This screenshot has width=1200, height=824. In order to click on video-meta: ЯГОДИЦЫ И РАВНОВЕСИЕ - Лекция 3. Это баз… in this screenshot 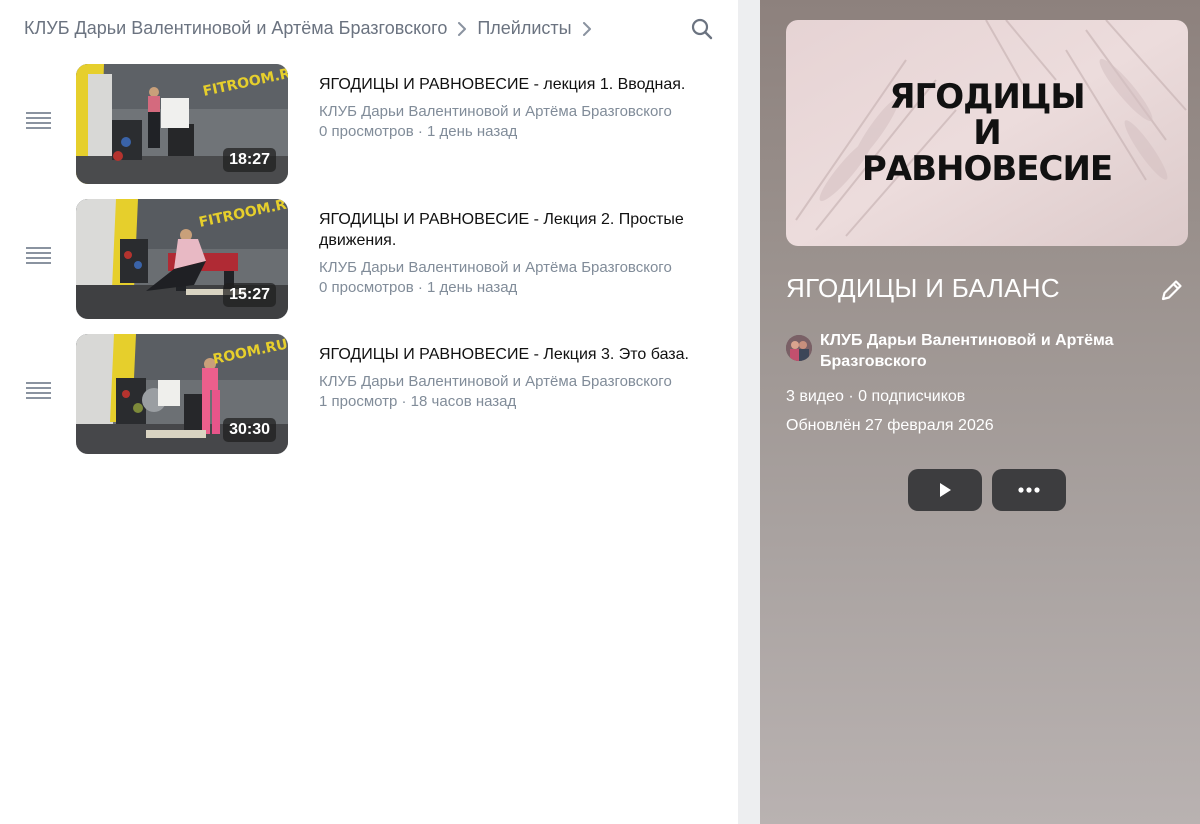, I will do `click(514, 378)`.